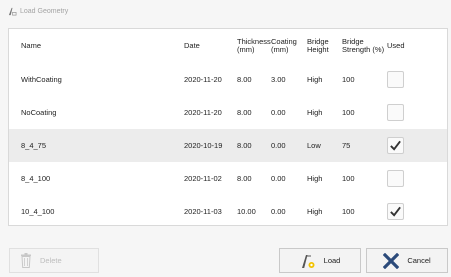 Image resolution: width=451 pixels, height=277 pixels. I want to click on cell-coating: 3.00, so click(278, 79).